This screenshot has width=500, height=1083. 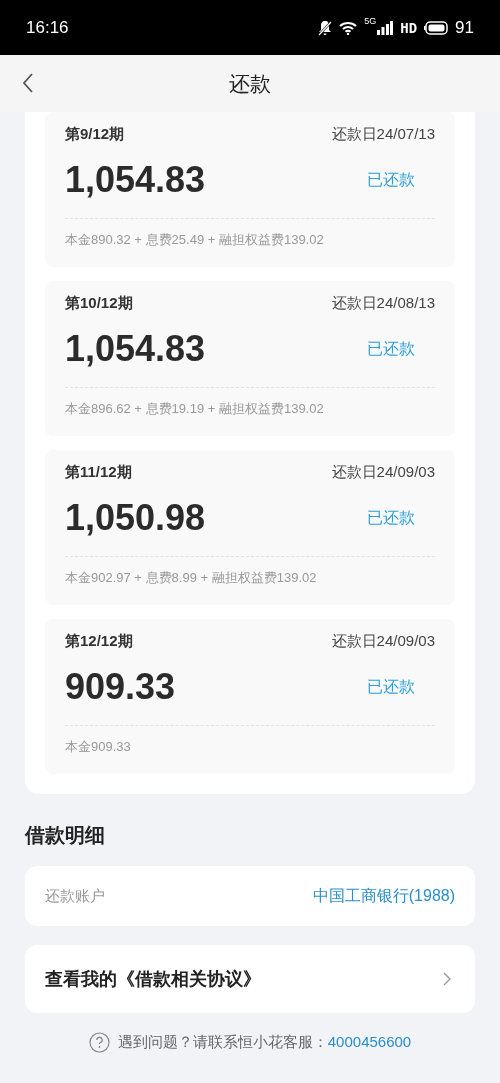 I want to click on clock-time: 16:16, so click(x=47, y=27).